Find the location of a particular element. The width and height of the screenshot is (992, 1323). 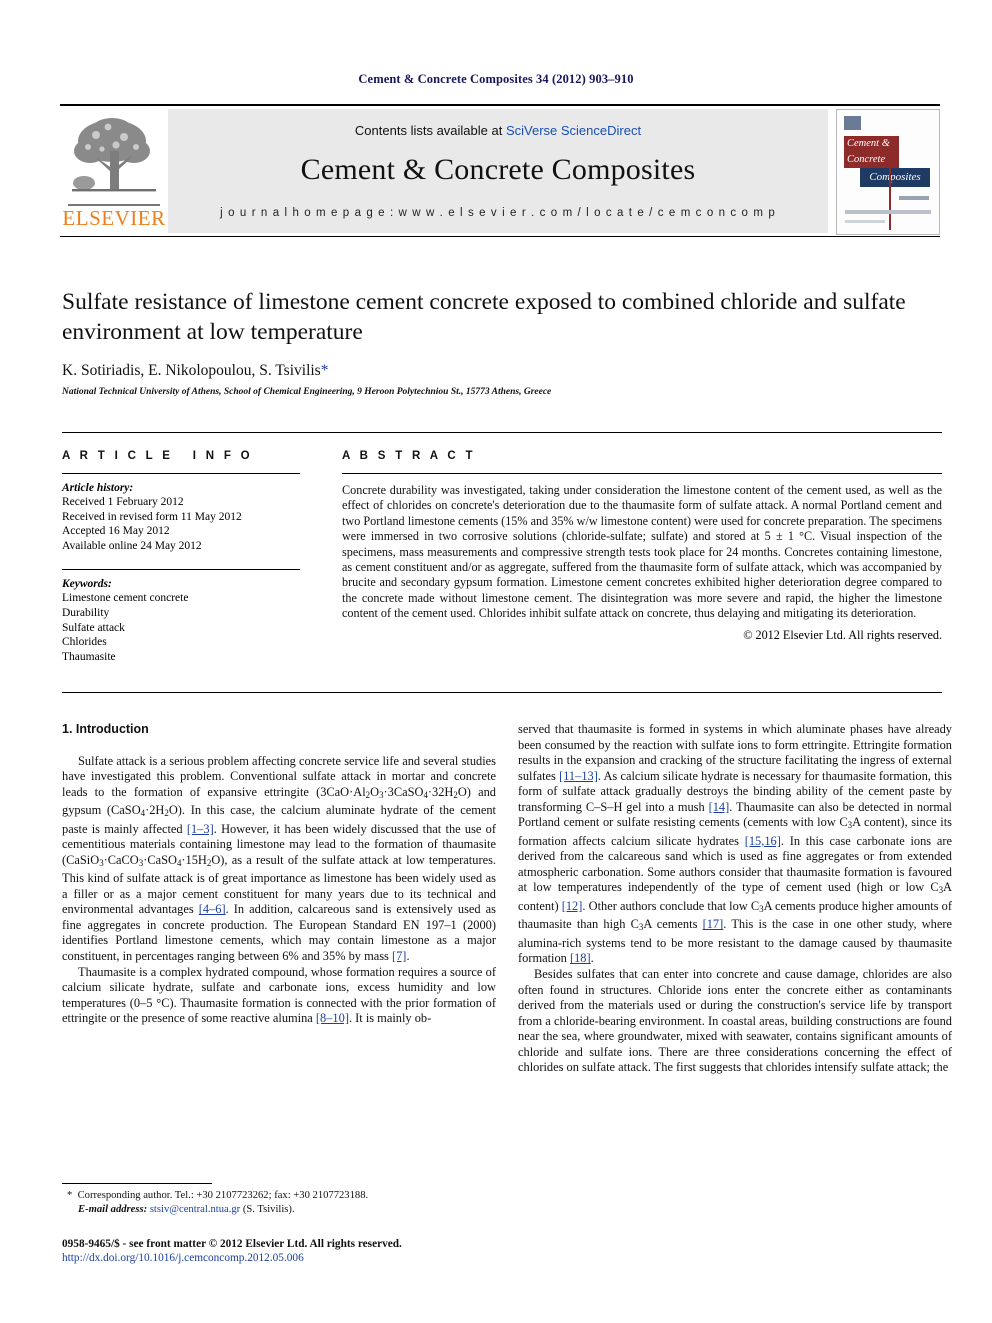

elsevier-wordmark: ELSEVIER is located at coordinates (114, 218).